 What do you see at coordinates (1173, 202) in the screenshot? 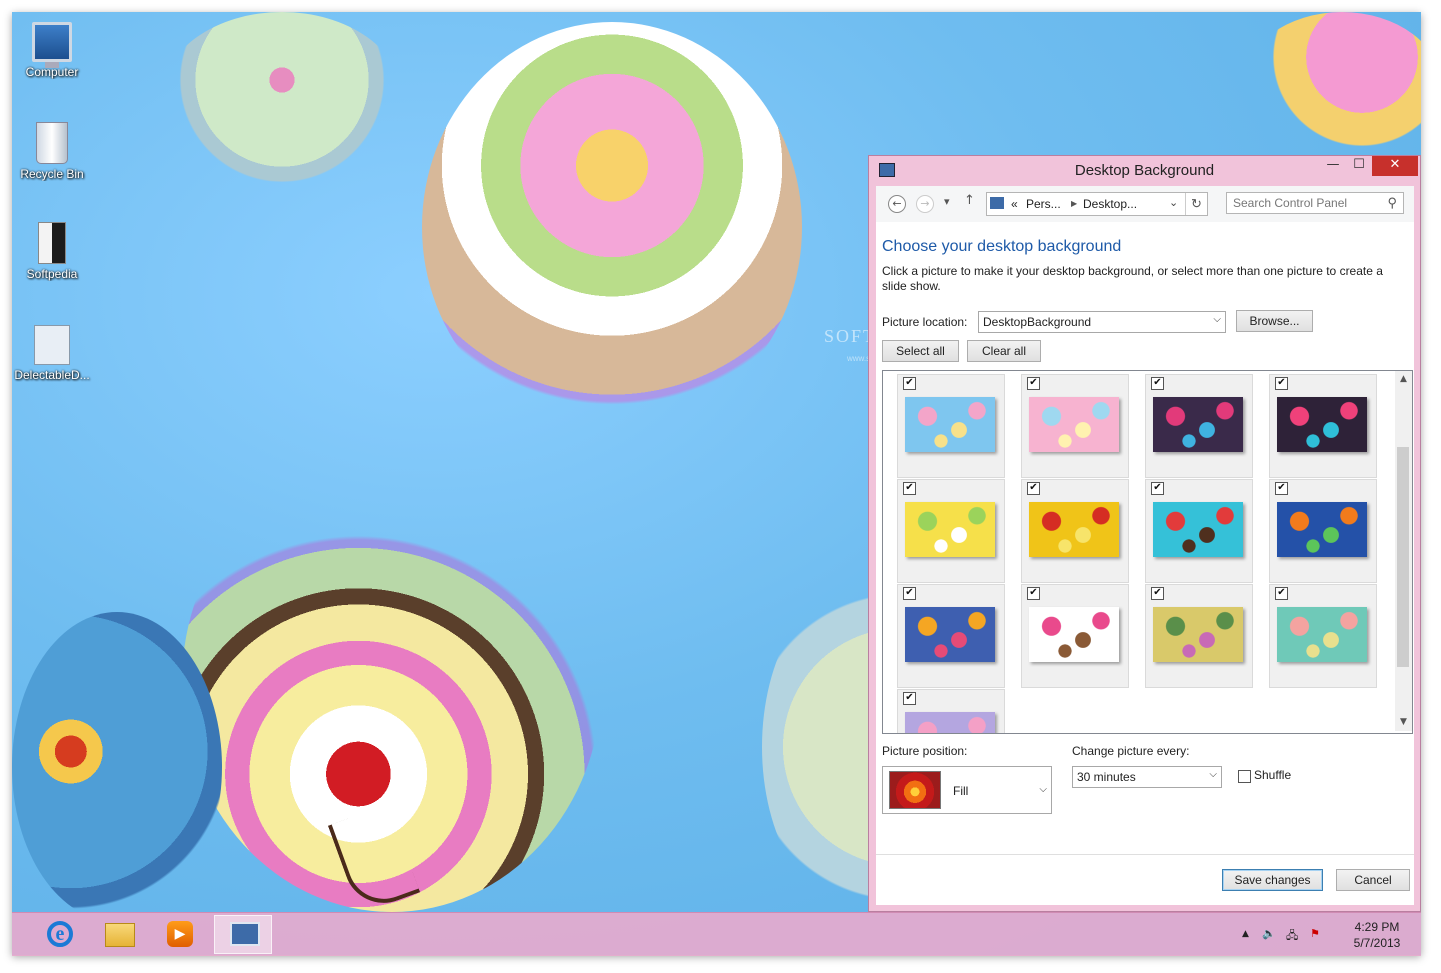
I see `address-dropdown-icon: ⌄` at bounding box center [1173, 202].